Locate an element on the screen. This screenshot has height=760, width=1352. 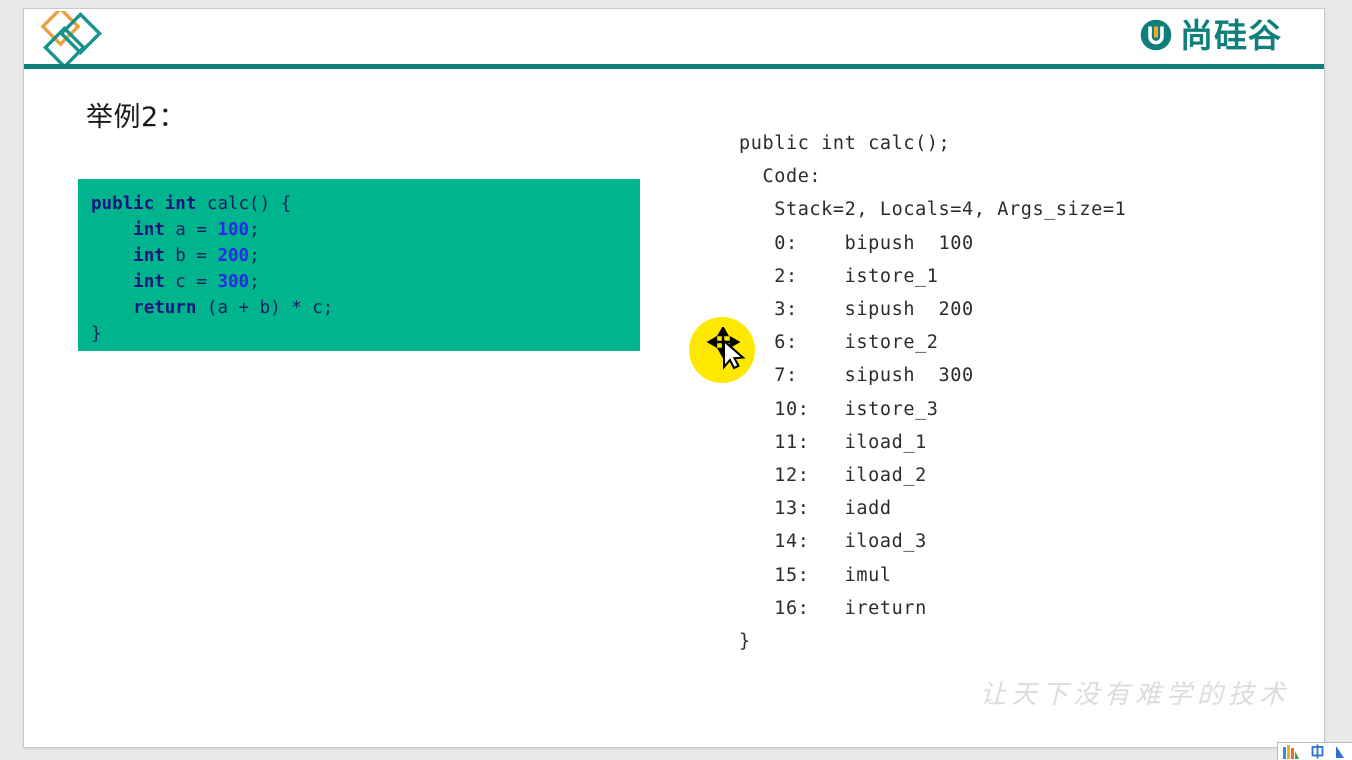
bytecode-line: 14: iload_3 is located at coordinates (833, 542).